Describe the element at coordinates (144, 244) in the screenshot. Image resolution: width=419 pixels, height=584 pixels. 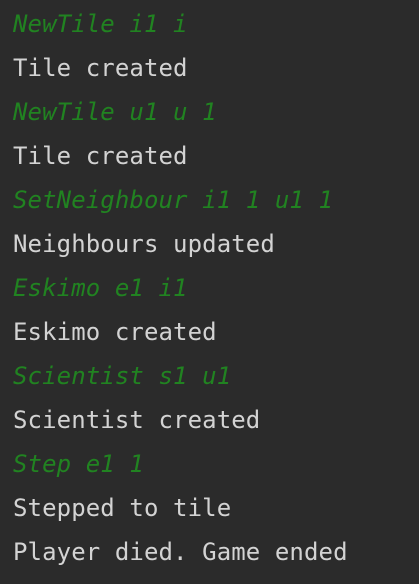
I see `console-output-line: Neighbours updated` at that location.